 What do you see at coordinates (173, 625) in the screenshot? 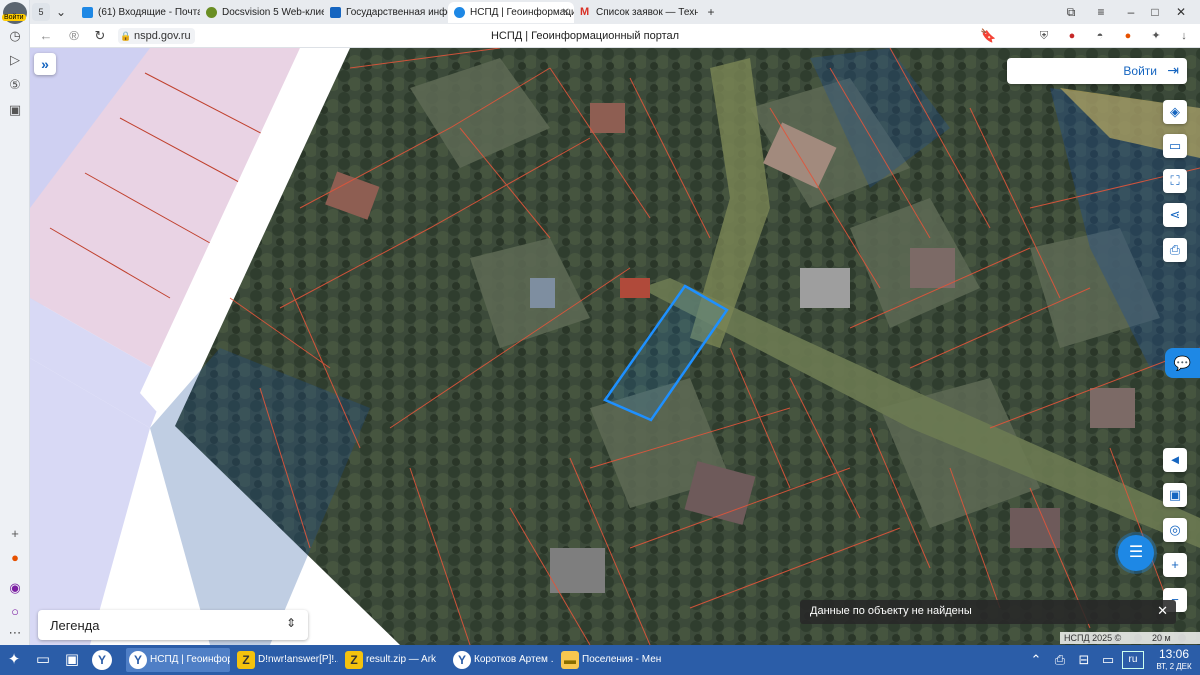
I see `legend-panel: Легенда ⇕` at bounding box center [173, 625].